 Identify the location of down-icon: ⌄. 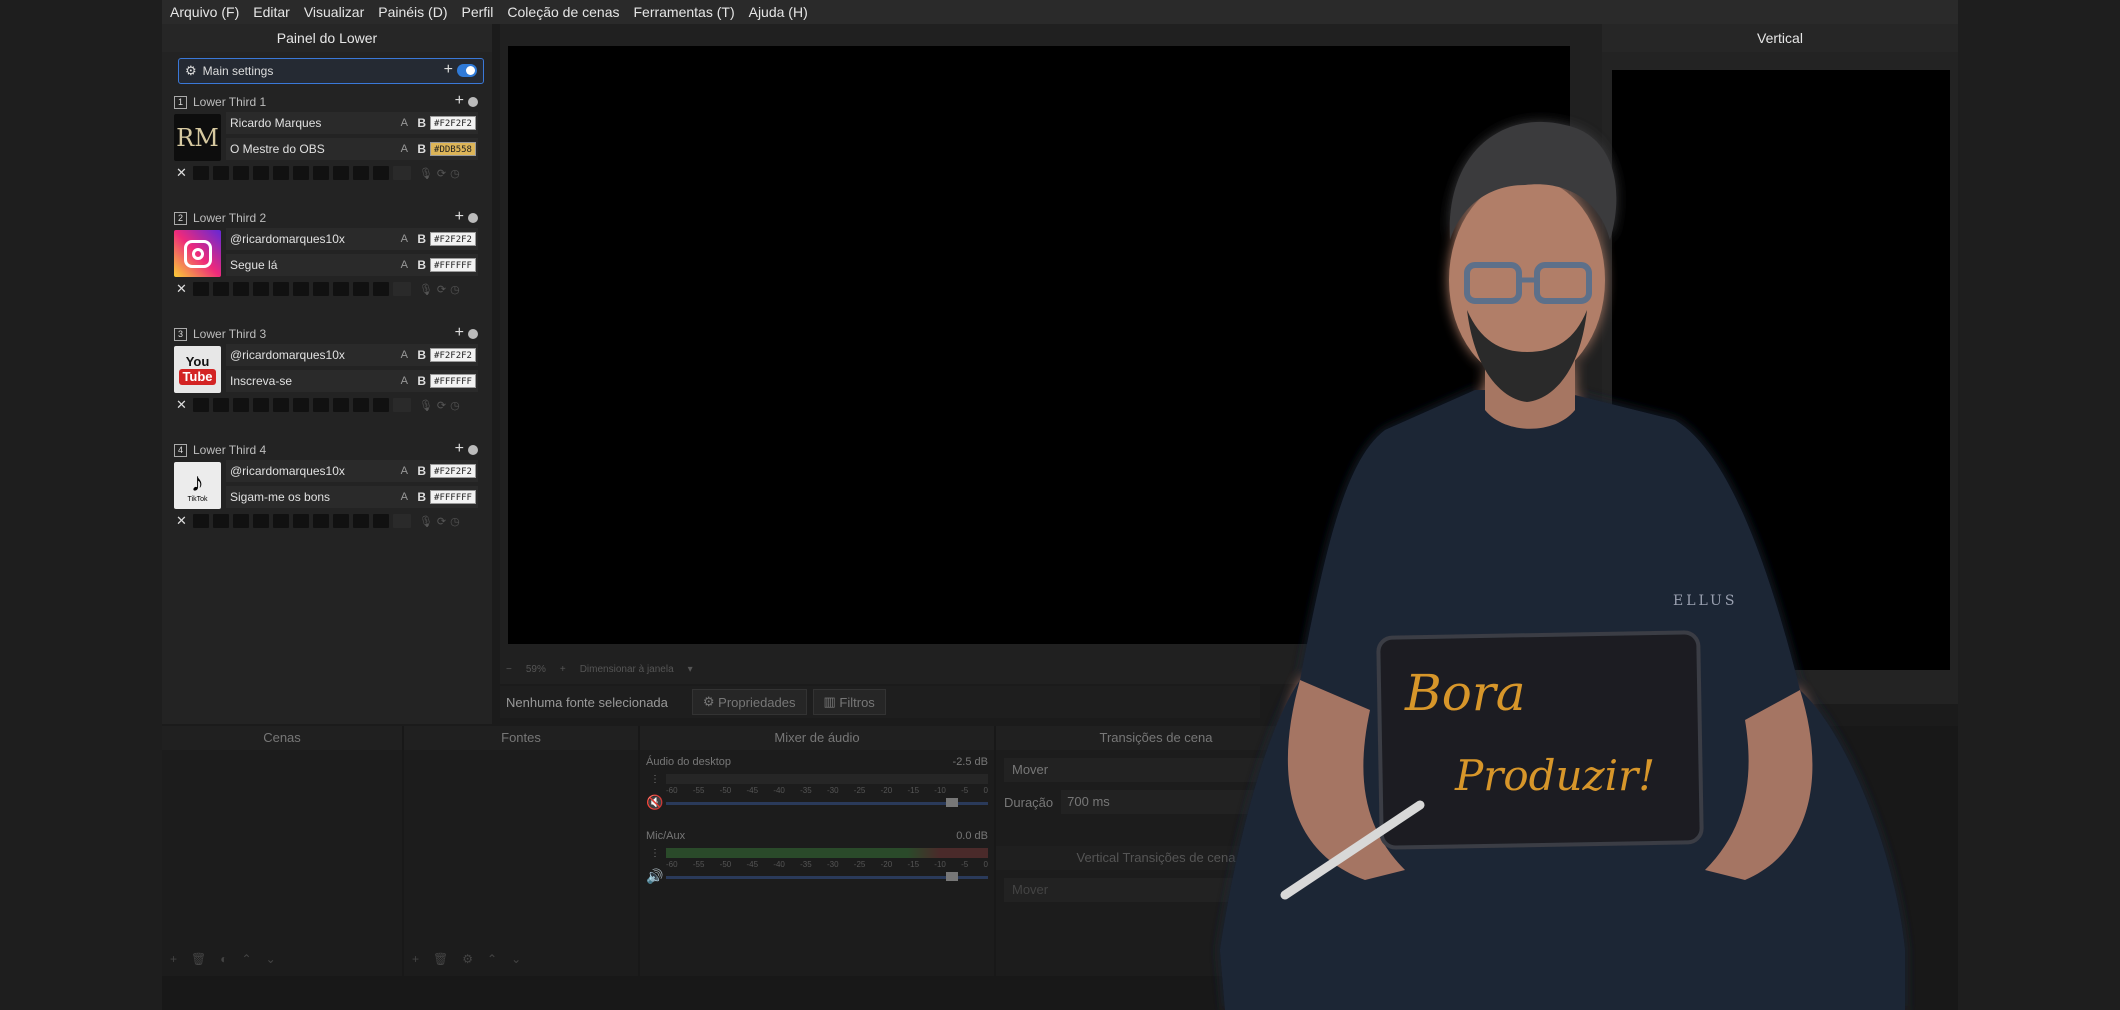
(271, 962).